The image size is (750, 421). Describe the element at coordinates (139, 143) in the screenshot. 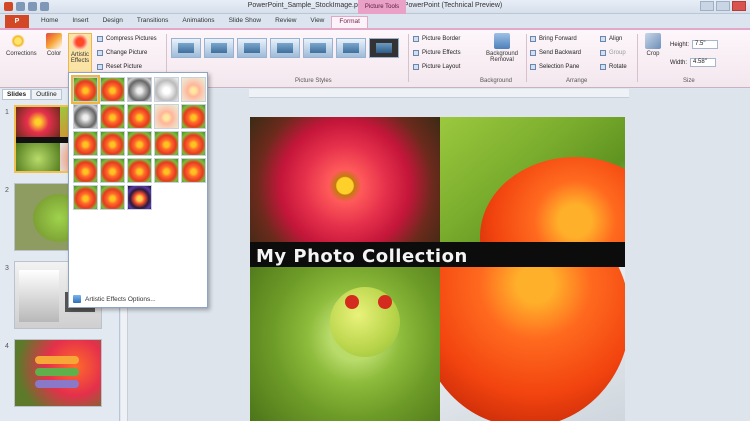

I see `artistic-effect-film-grain` at that location.